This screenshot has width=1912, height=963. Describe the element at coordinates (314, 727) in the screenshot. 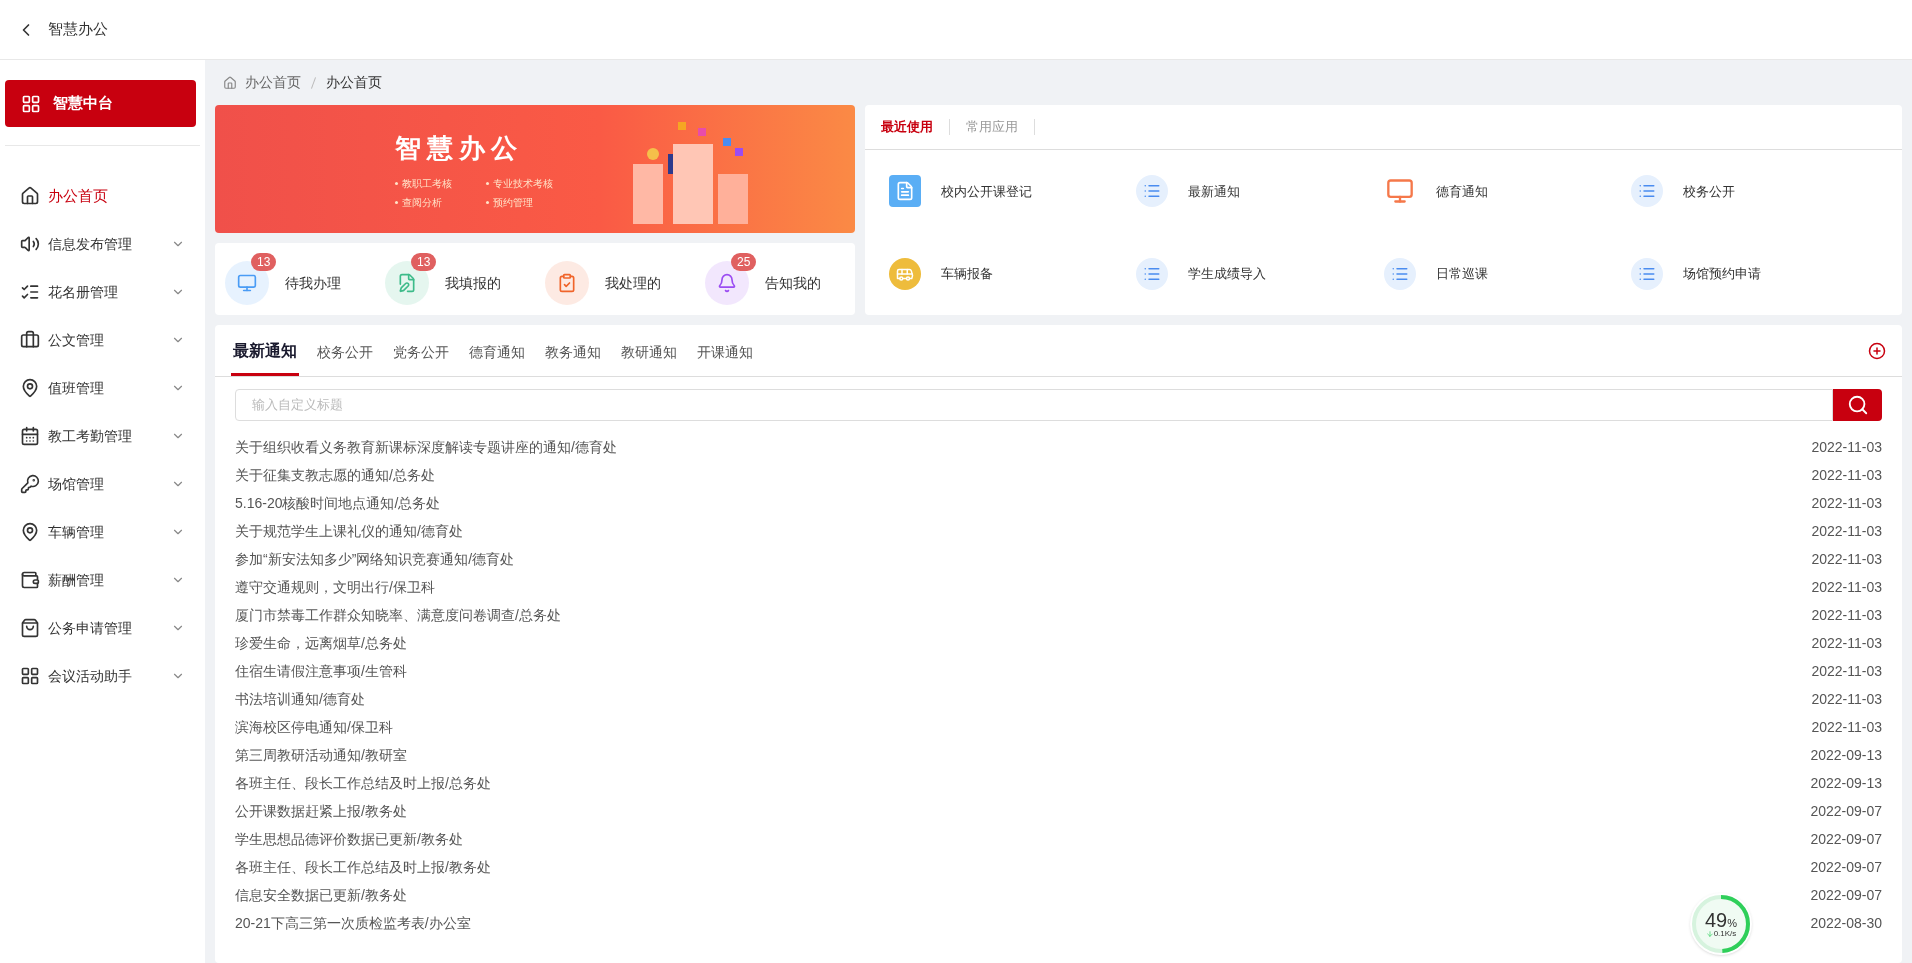

I see `notice-title: 滨海校区停电通知/保卫科` at that location.